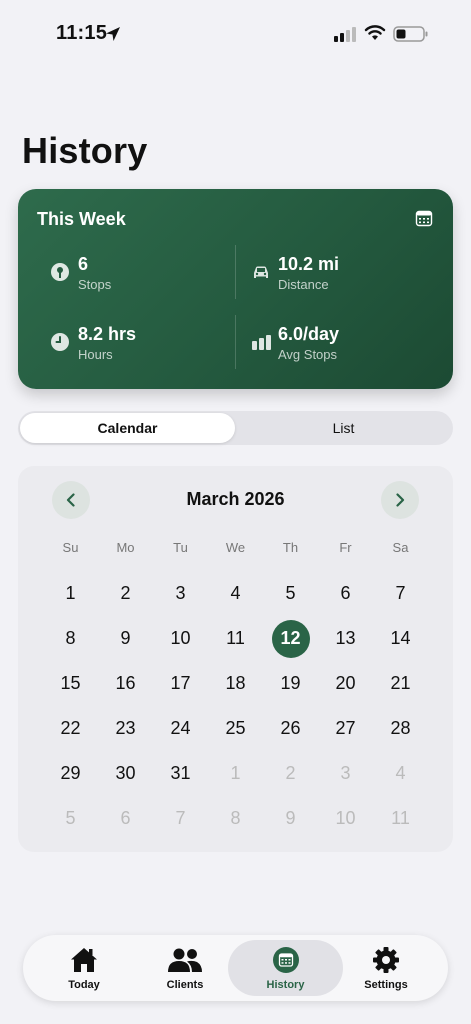  I want to click on day-cell: 21, so click(400, 683).